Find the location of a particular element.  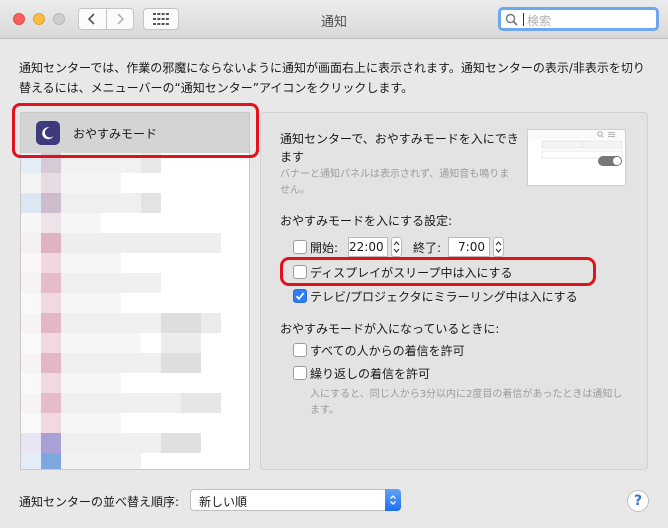

search-placeholder: 検索 is located at coordinates (539, 21).